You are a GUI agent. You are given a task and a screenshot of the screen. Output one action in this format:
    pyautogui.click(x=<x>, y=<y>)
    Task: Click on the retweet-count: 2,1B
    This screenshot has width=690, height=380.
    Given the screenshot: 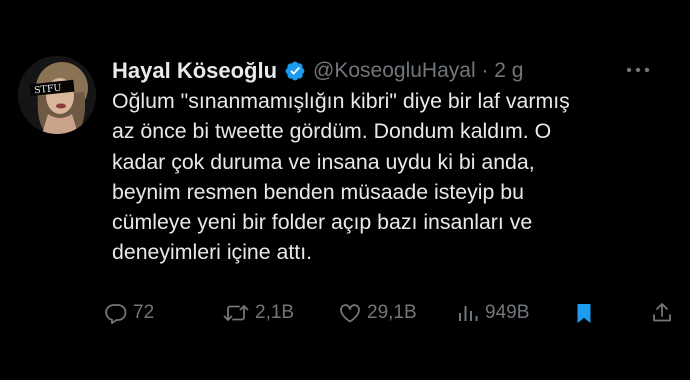 What is the action you would take?
    pyautogui.click(x=275, y=312)
    